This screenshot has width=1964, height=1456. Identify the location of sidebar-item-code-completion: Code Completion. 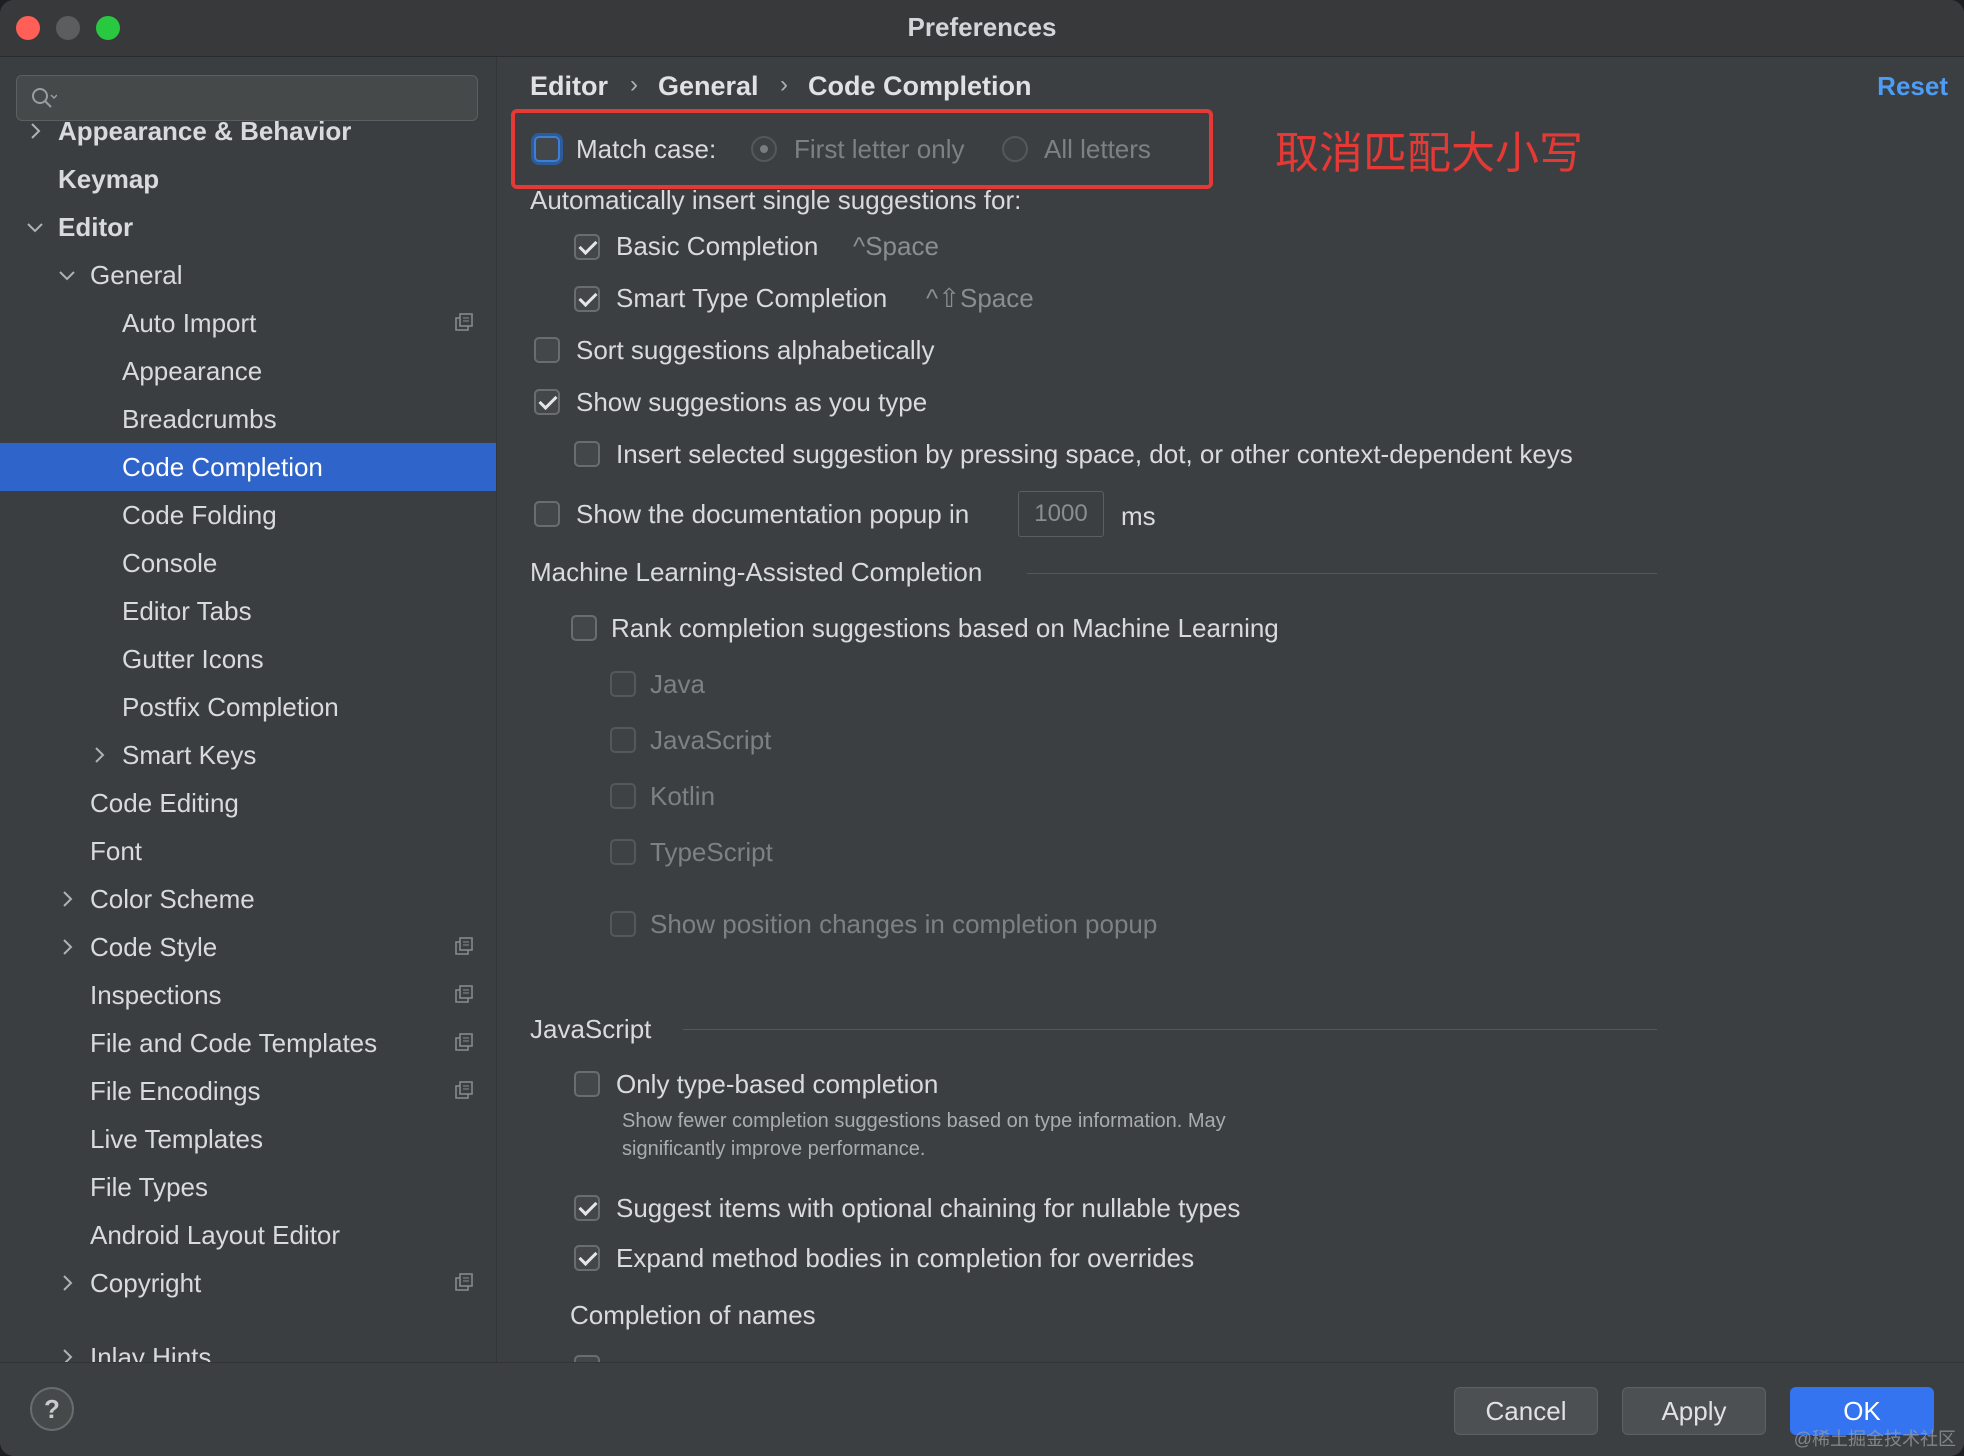
(248, 467).